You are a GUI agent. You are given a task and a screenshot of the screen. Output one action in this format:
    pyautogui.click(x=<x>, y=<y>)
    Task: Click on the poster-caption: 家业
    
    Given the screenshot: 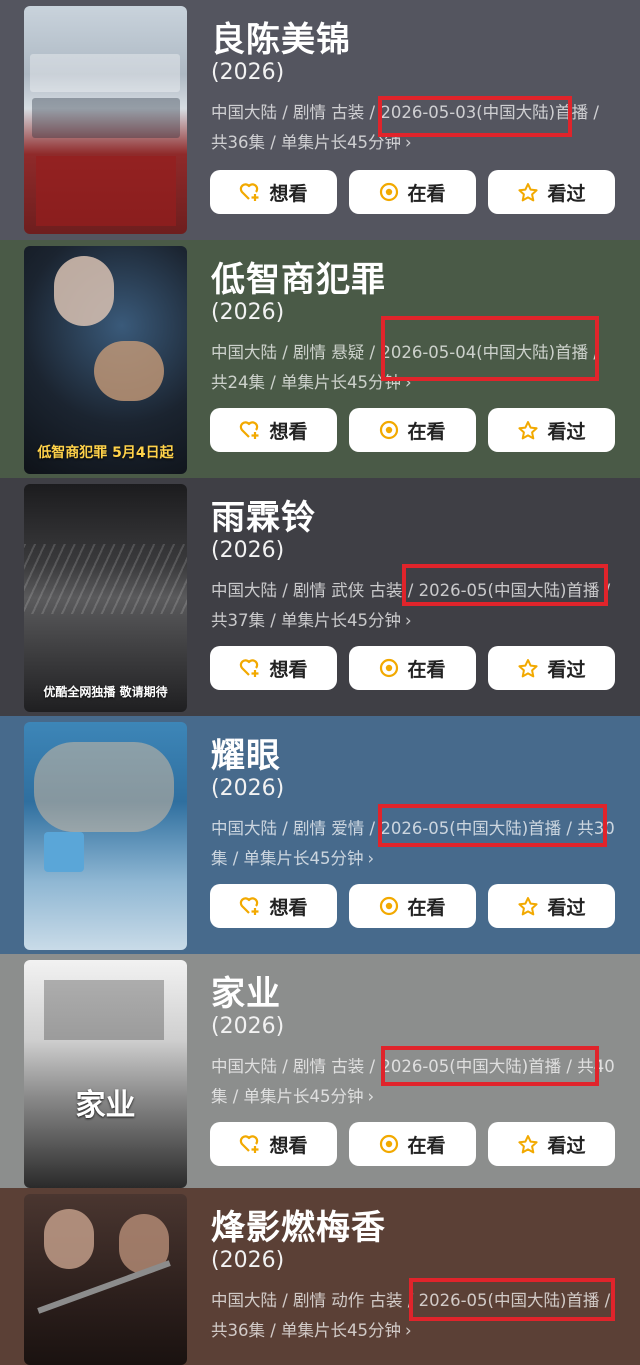 What is the action you would take?
    pyautogui.click(x=105, y=1105)
    